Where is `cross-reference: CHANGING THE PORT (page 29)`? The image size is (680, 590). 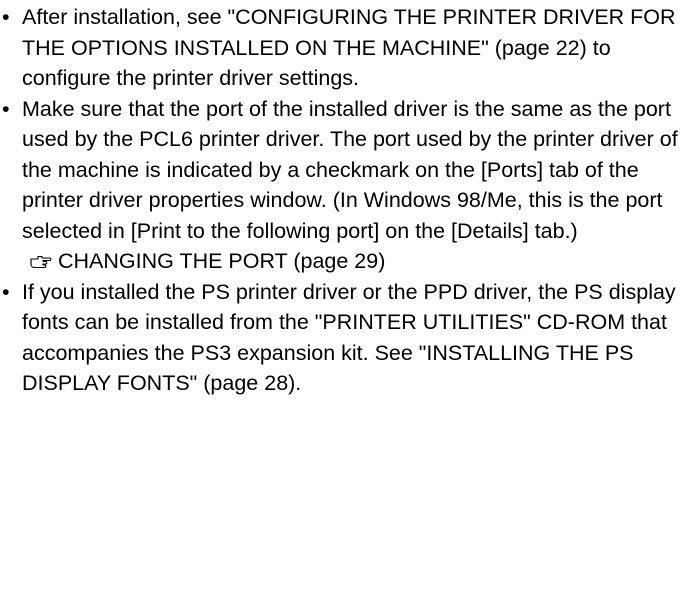
cross-reference: CHANGING THE PORT (page 29) is located at coordinates (351, 261).